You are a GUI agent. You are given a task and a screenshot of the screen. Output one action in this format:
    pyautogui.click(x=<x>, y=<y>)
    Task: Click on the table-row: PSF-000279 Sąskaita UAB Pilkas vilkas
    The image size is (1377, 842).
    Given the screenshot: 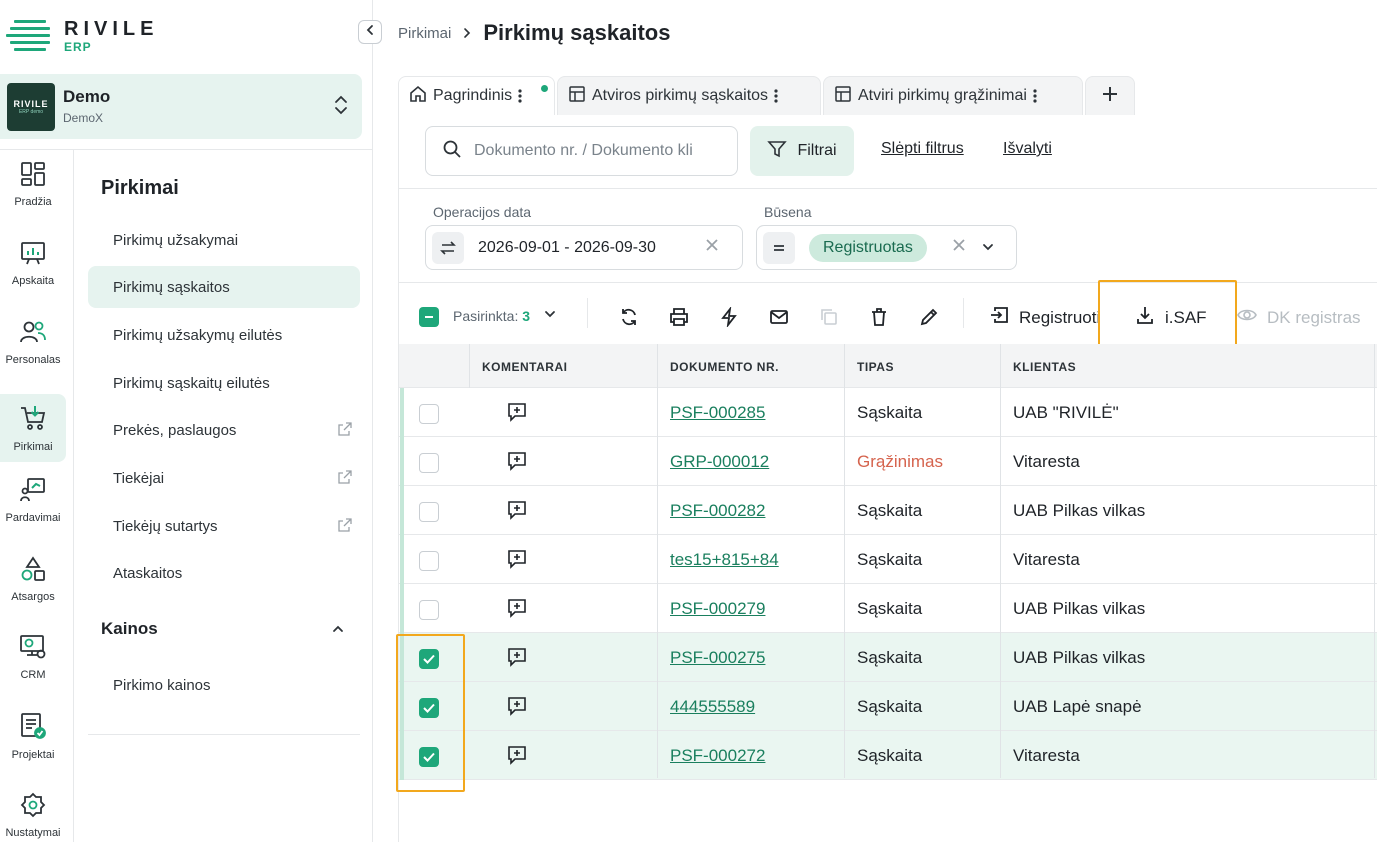 What is the action you would take?
    pyautogui.click(x=888, y=608)
    